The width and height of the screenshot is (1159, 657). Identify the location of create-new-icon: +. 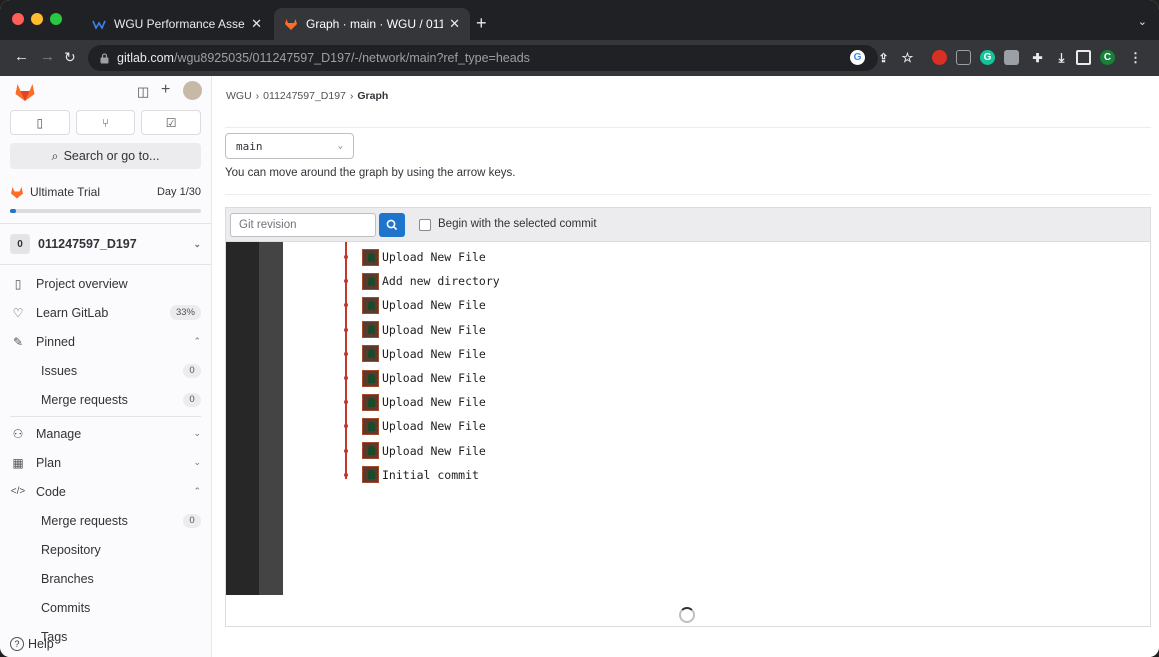
(165, 90).